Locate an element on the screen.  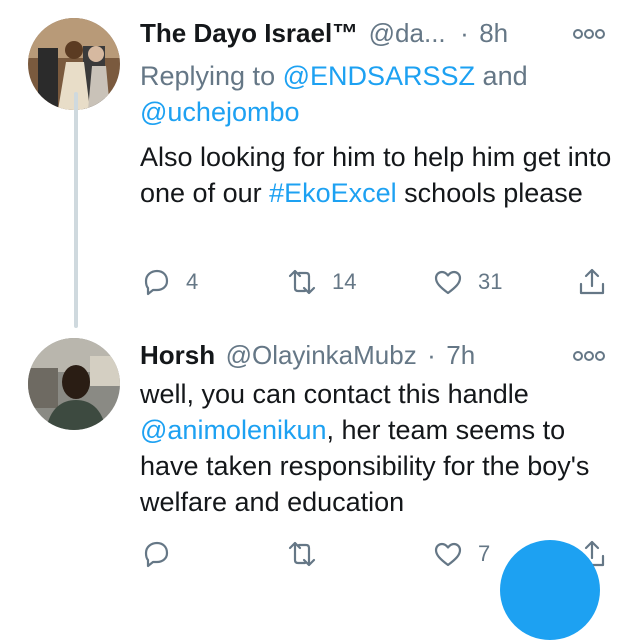
replying-to: Replying to @ENDSARSSZ and @uchejombo is located at coordinates (380, 94).